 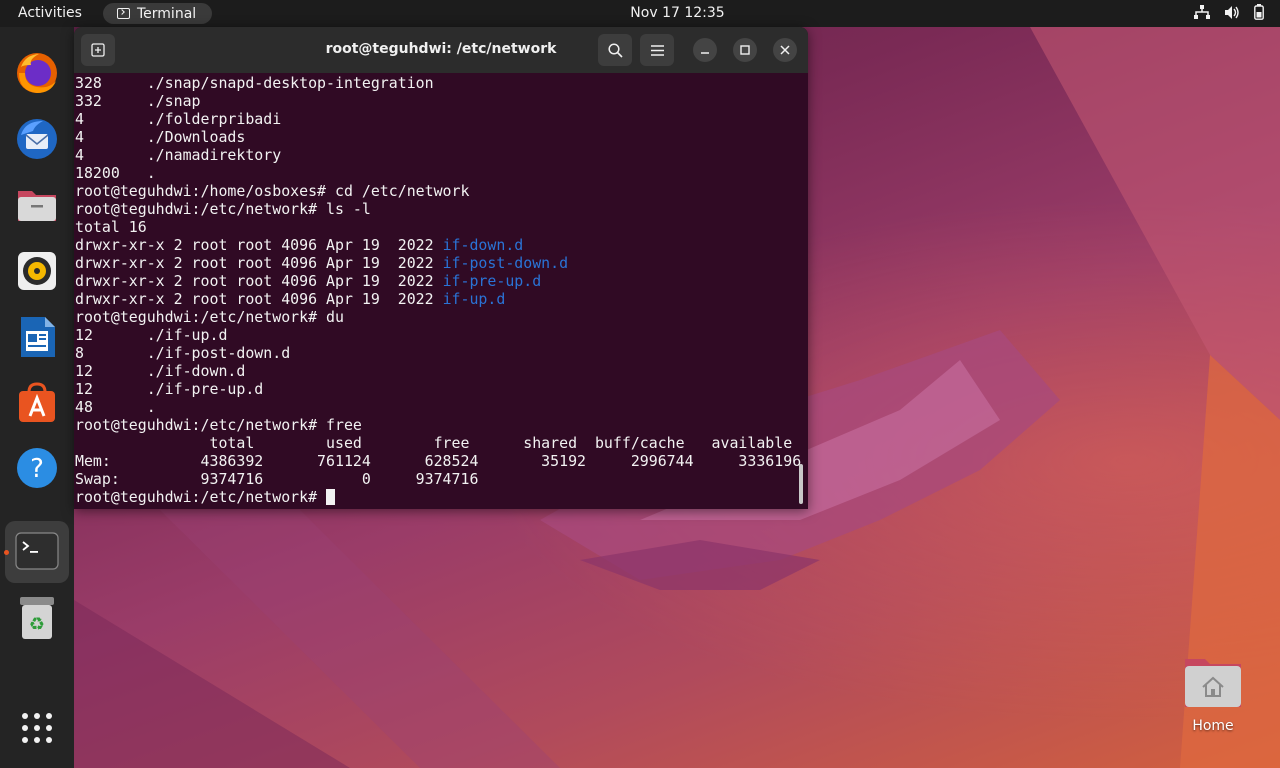 What do you see at coordinates (1259, 12) in the screenshot?
I see `battery-icon` at bounding box center [1259, 12].